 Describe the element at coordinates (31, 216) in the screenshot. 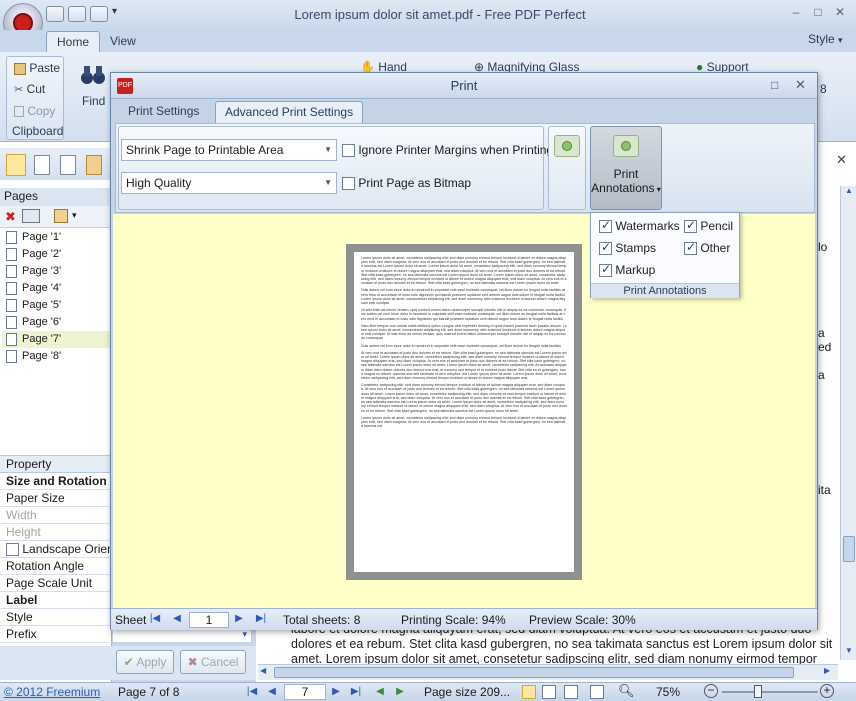

I see `print-page-icon` at that location.